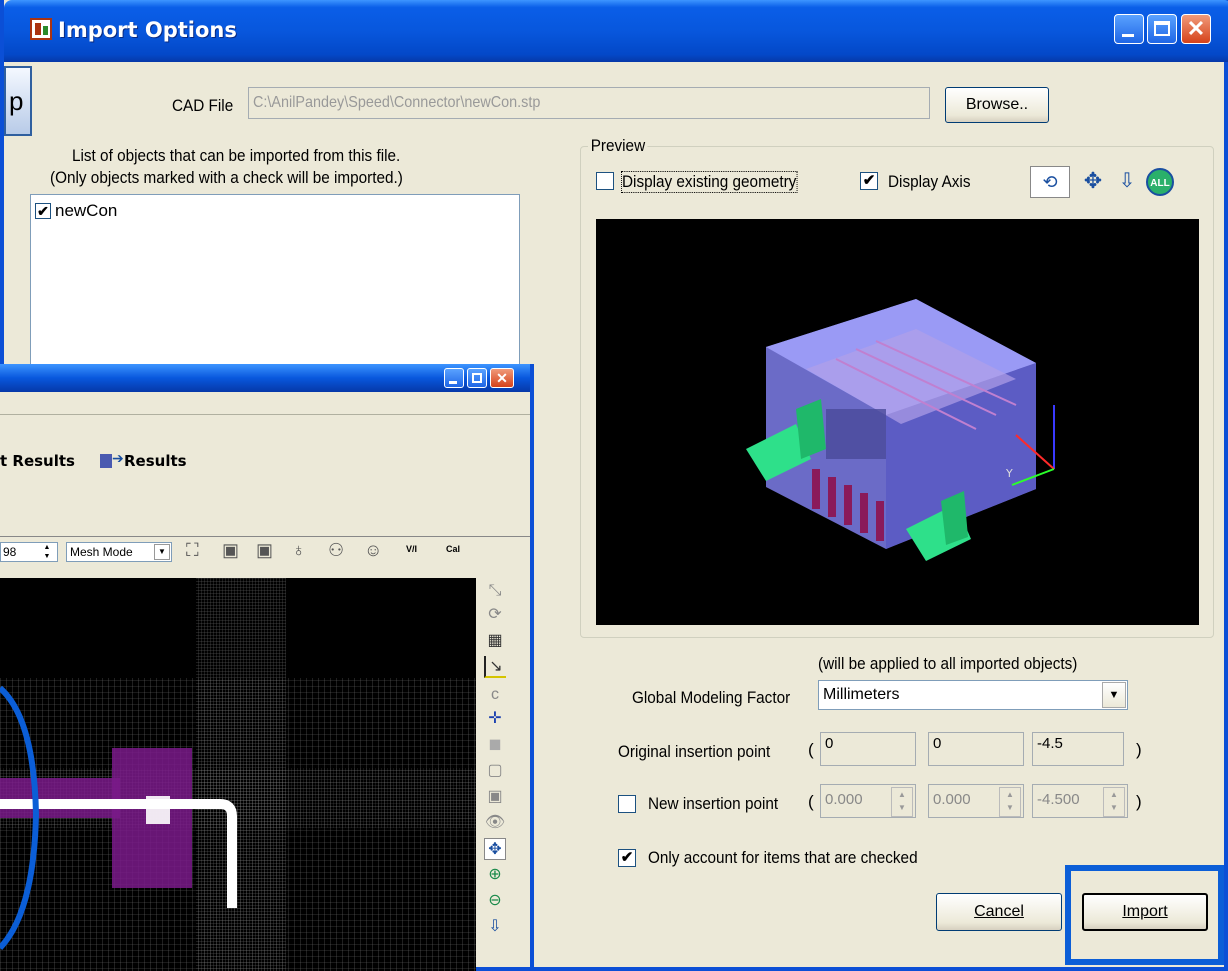  Describe the element at coordinates (495, 719) in the screenshot. I see `crosshair-icon: ✛` at that location.